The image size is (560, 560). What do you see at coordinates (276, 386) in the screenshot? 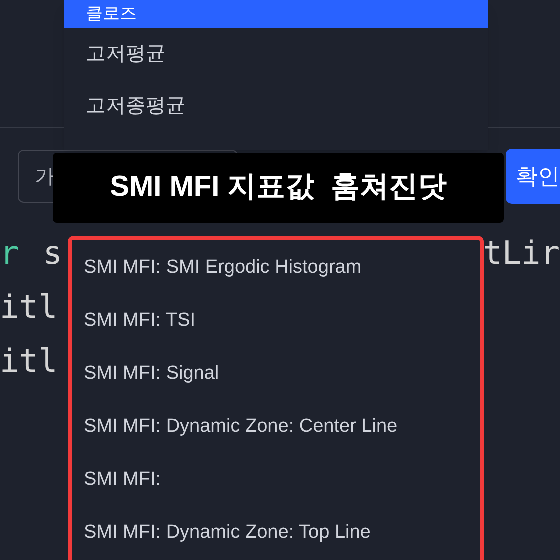
I see `suggestion-item: SMI MFI: Signal` at bounding box center [276, 386].